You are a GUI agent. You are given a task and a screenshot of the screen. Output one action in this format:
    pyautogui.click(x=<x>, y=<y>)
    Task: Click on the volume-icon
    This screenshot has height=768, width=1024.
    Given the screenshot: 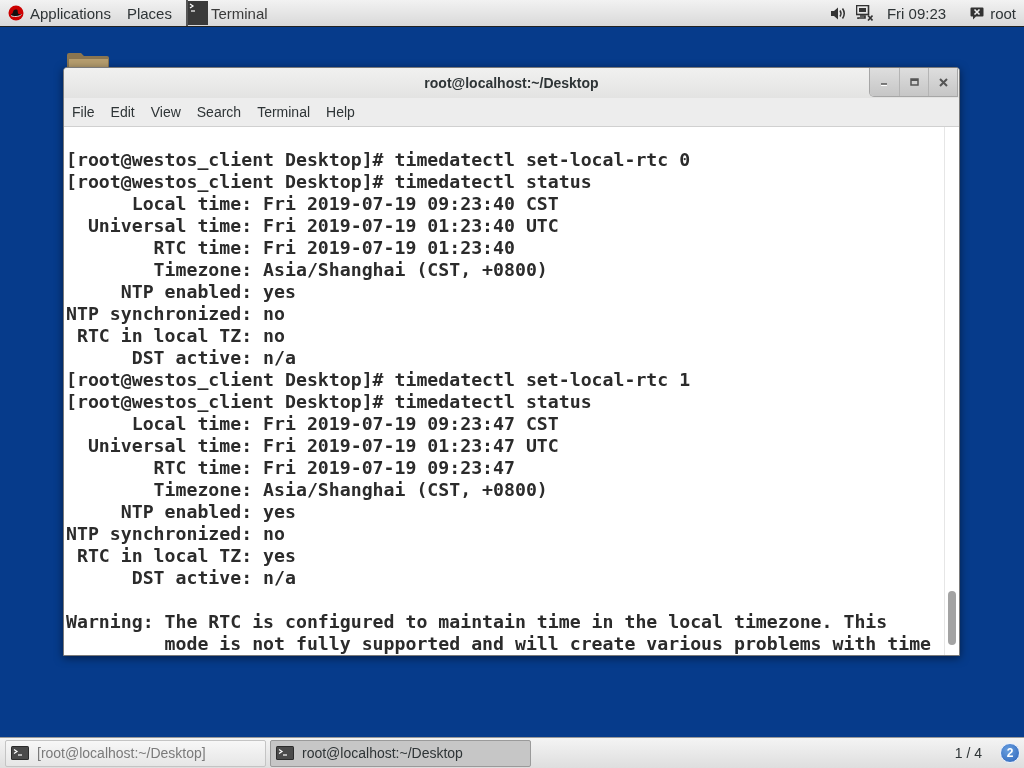 What is the action you would take?
    pyautogui.click(x=838, y=13)
    